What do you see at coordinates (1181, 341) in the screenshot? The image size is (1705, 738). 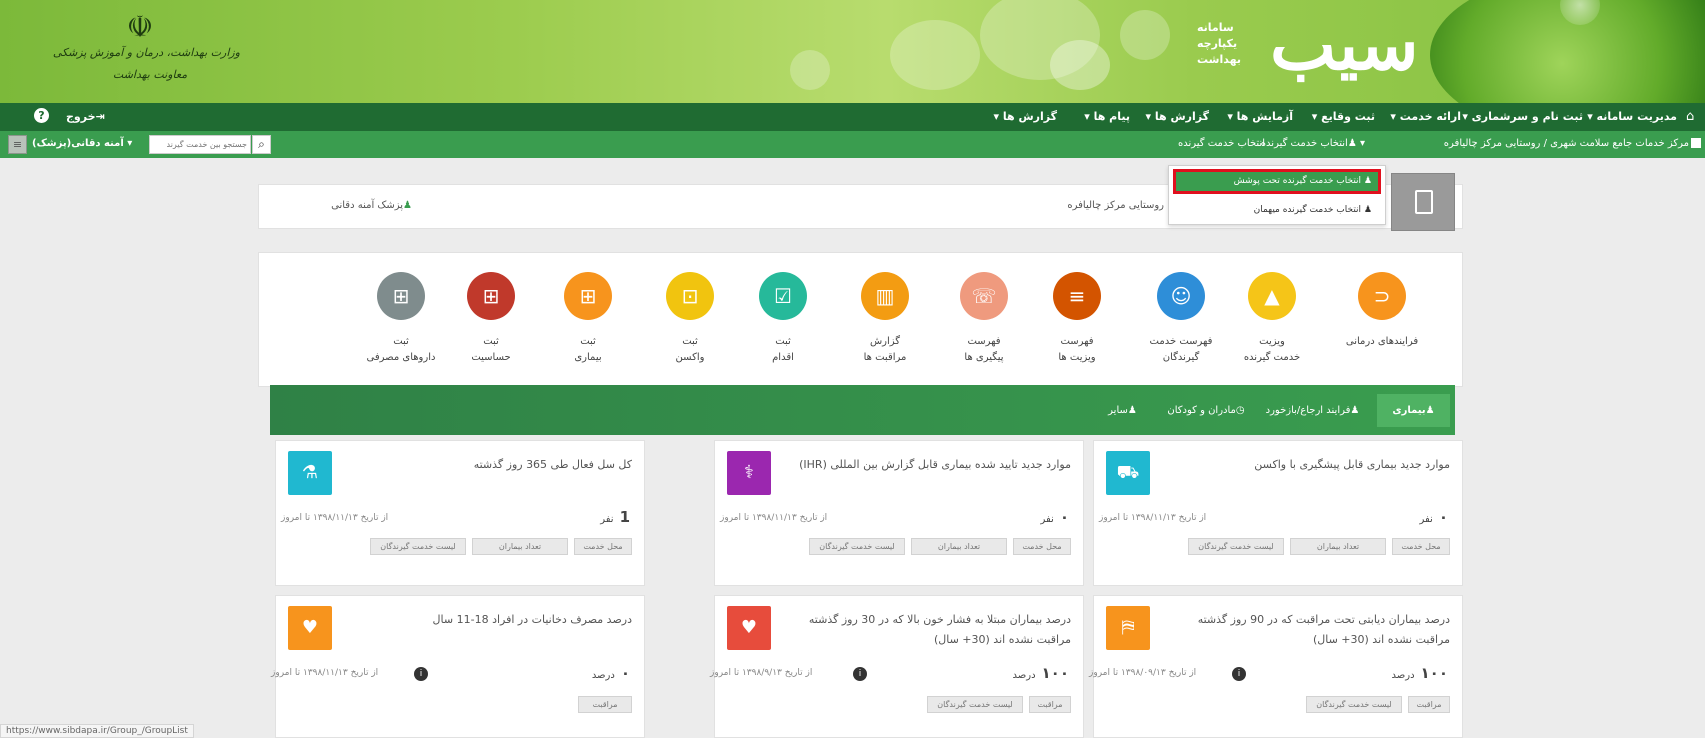 I see `quick-action-label: فهرست خدمت` at bounding box center [1181, 341].